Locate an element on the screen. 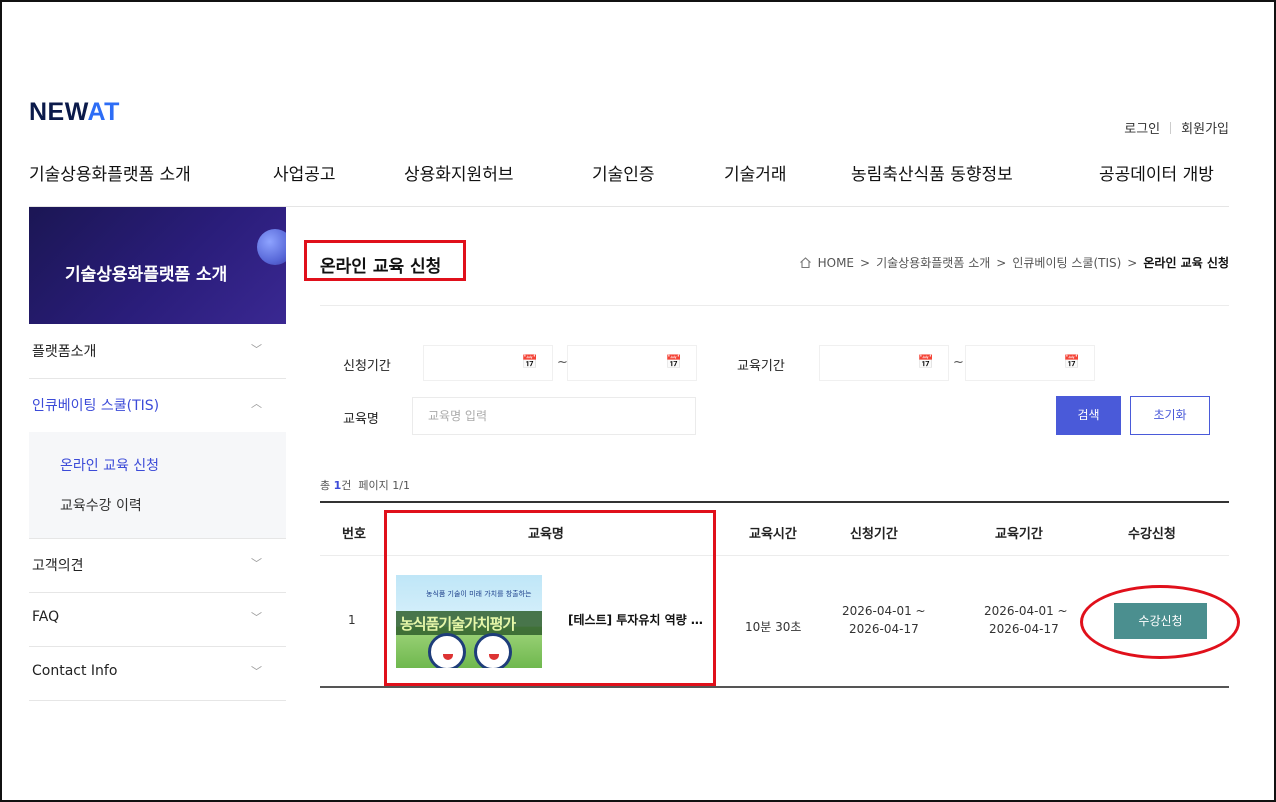 The image size is (1276, 802). column-header-edu-period: 교육기간 is located at coordinates (1019, 534).